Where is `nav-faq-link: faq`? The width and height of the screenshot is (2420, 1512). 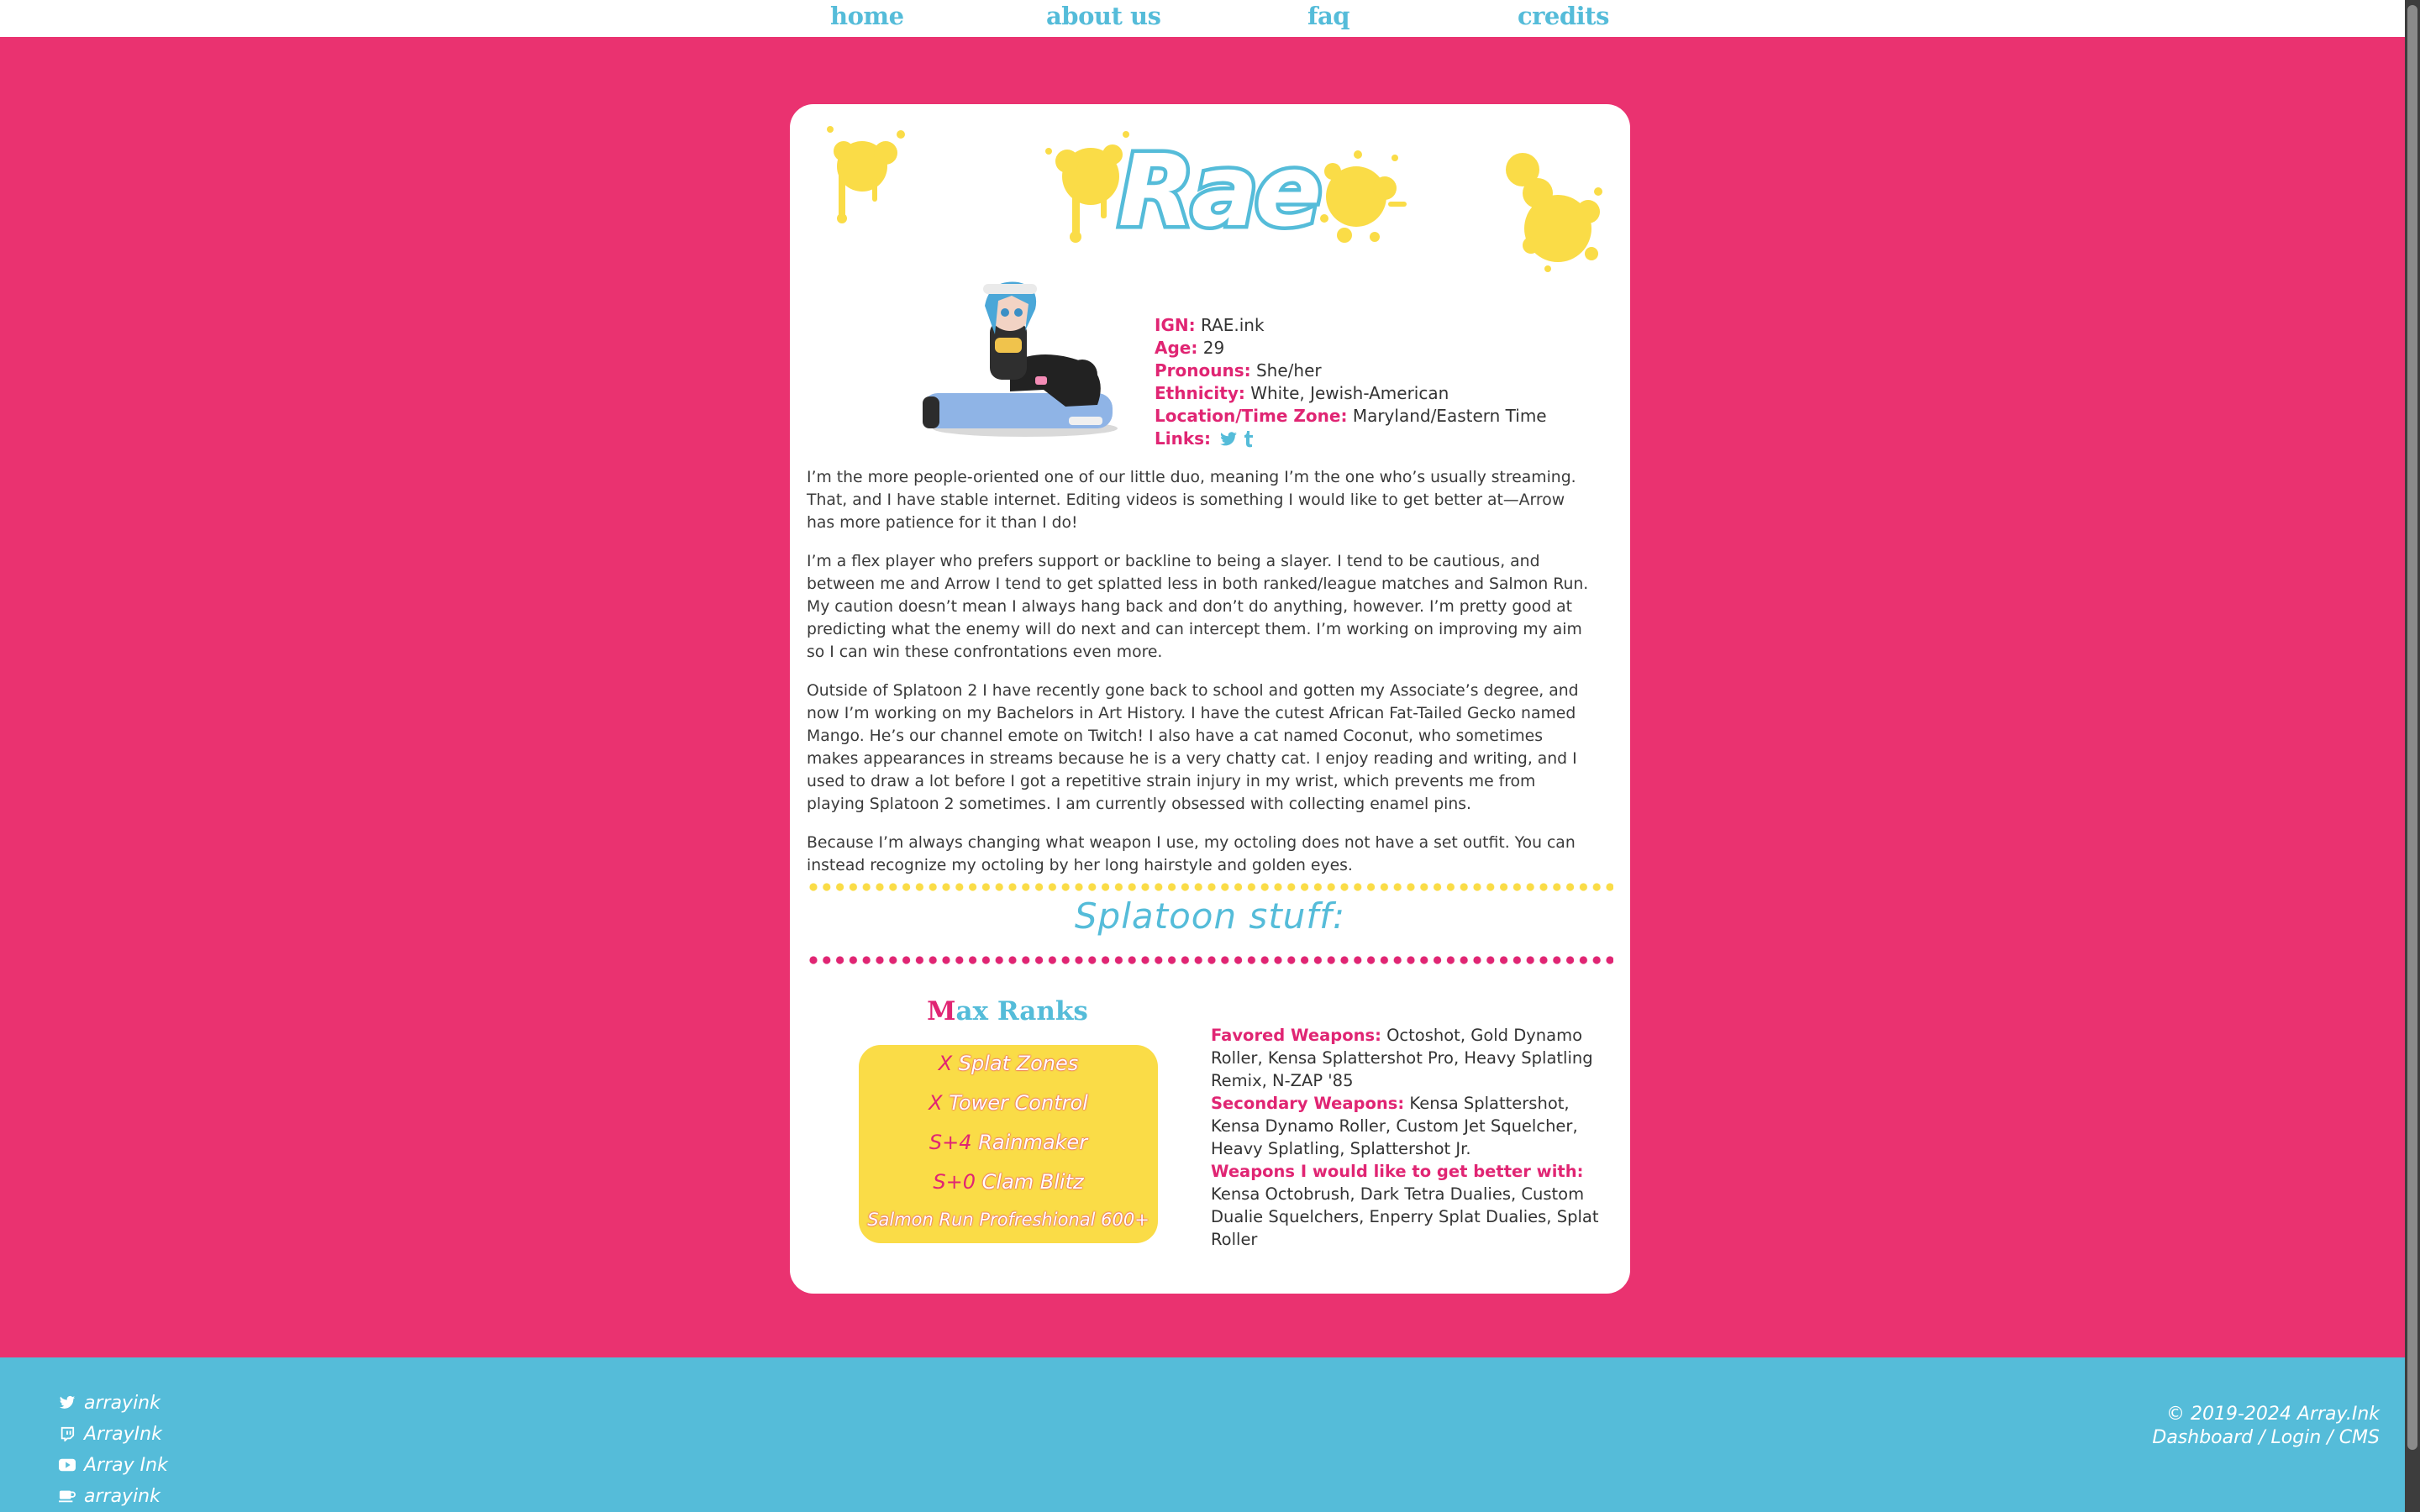
nav-faq-link: faq is located at coordinates (1328, 16).